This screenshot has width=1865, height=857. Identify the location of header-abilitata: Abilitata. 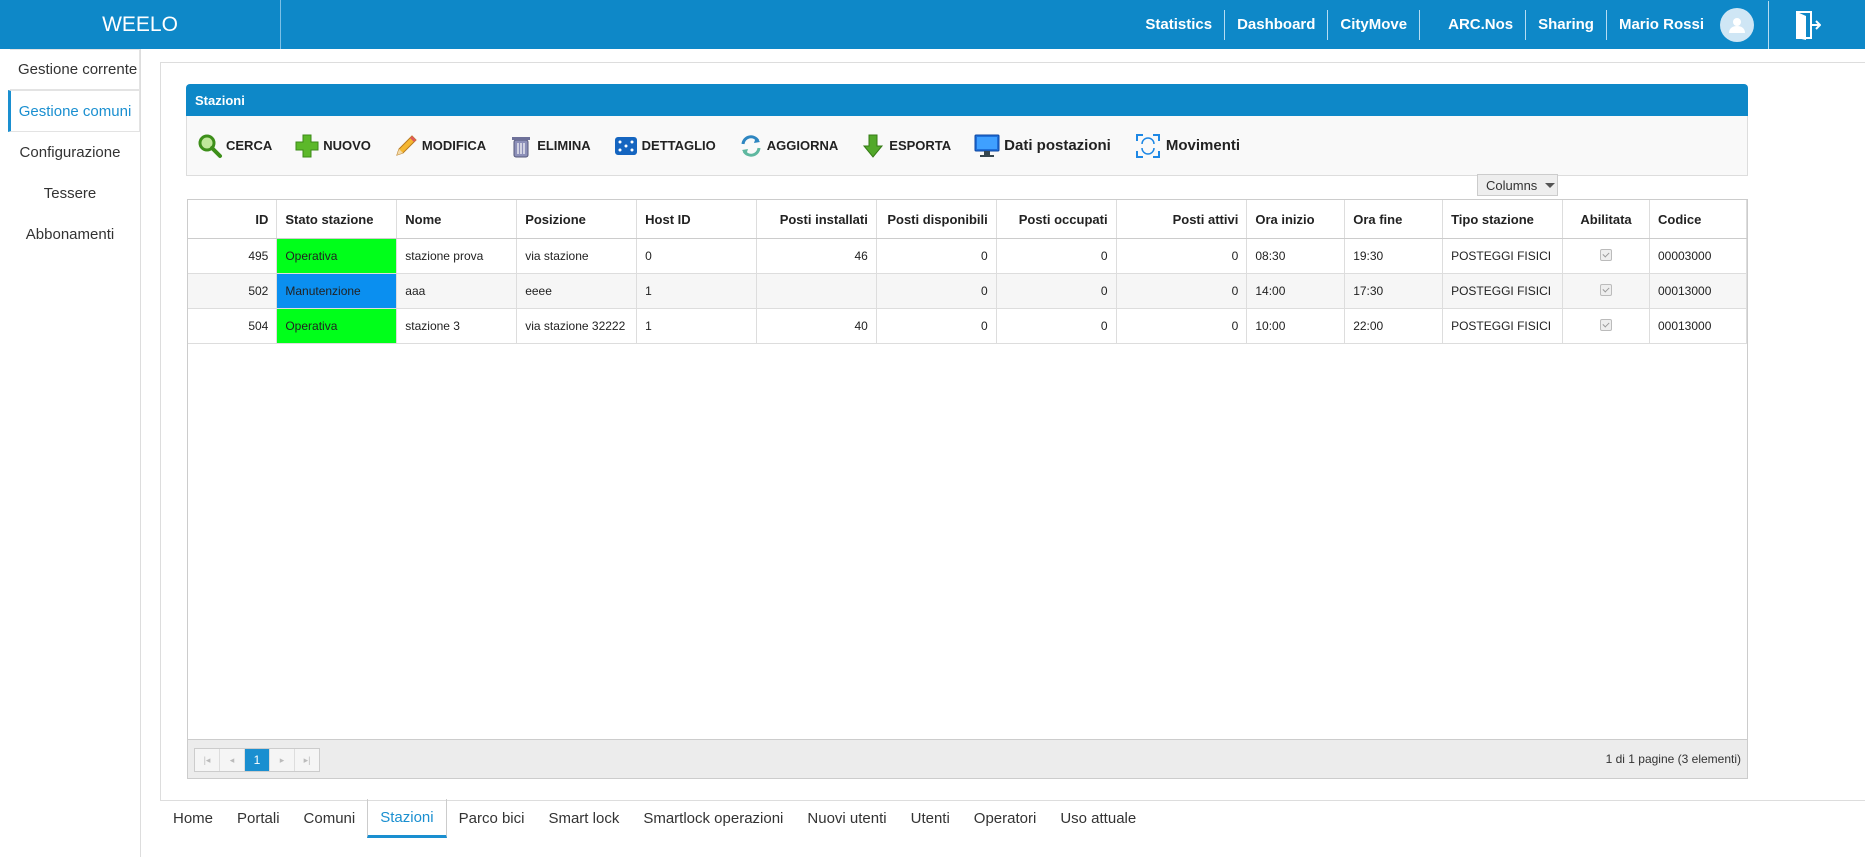
(1606, 219).